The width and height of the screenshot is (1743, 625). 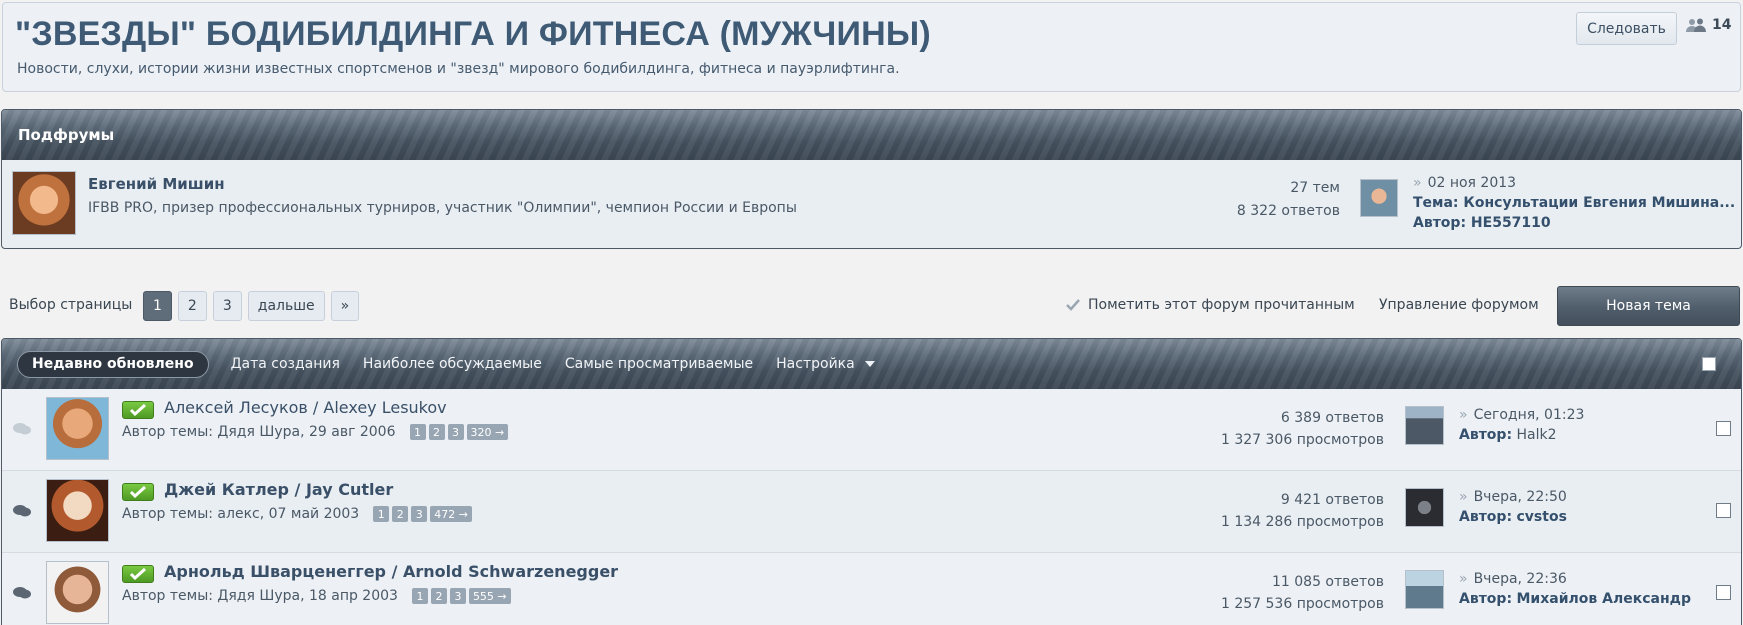 What do you see at coordinates (1542, 517) in the screenshot?
I see `last-author-link: cvstos` at bounding box center [1542, 517].